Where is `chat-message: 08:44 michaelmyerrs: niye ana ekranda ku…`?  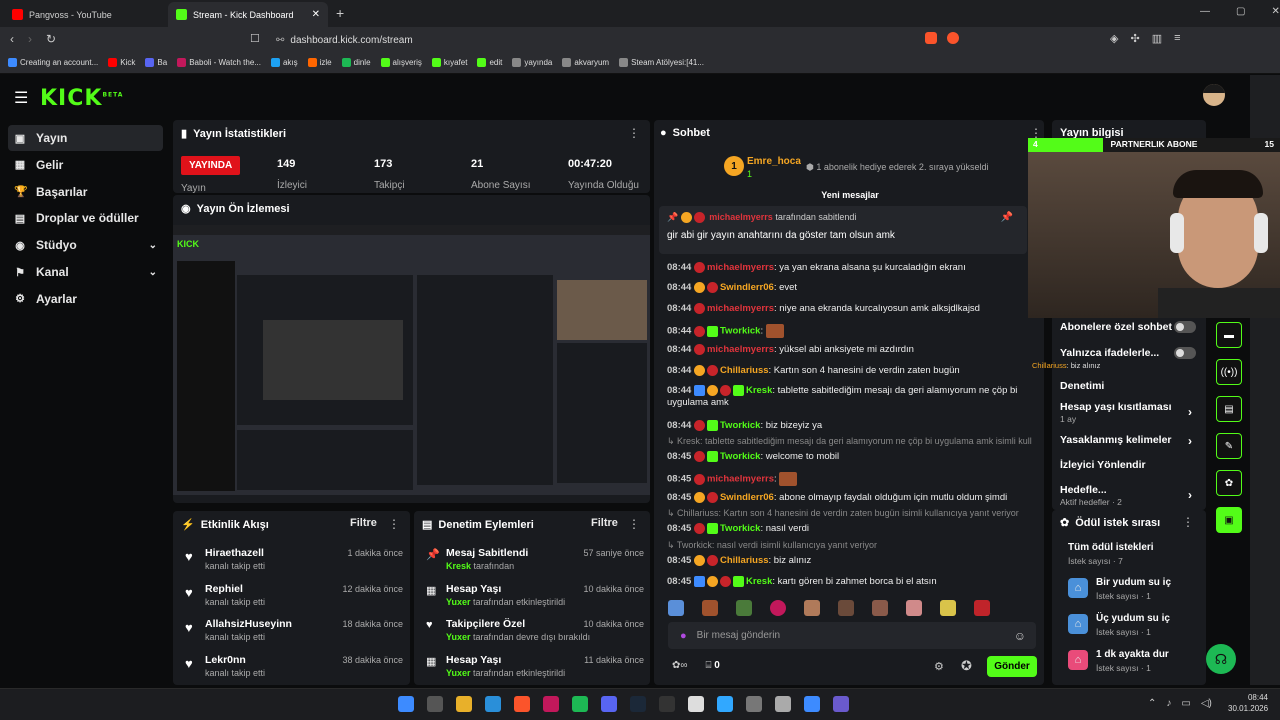 chat-message: 08:44 michaelmyerrs: niye ana ekranda ku… is located at coordinates (849, 309).